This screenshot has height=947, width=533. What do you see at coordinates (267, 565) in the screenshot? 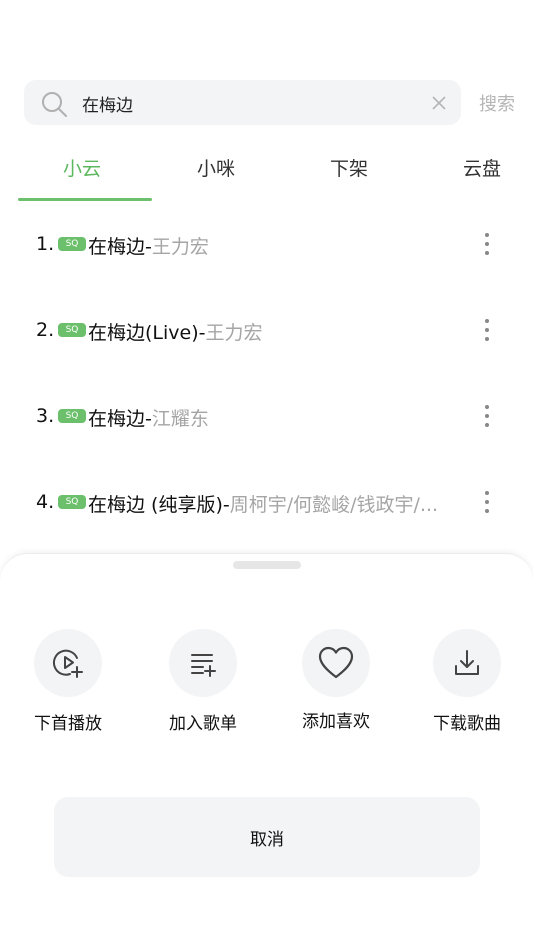
I see `sheet-drag-handle` at bounding box center [267, 565].